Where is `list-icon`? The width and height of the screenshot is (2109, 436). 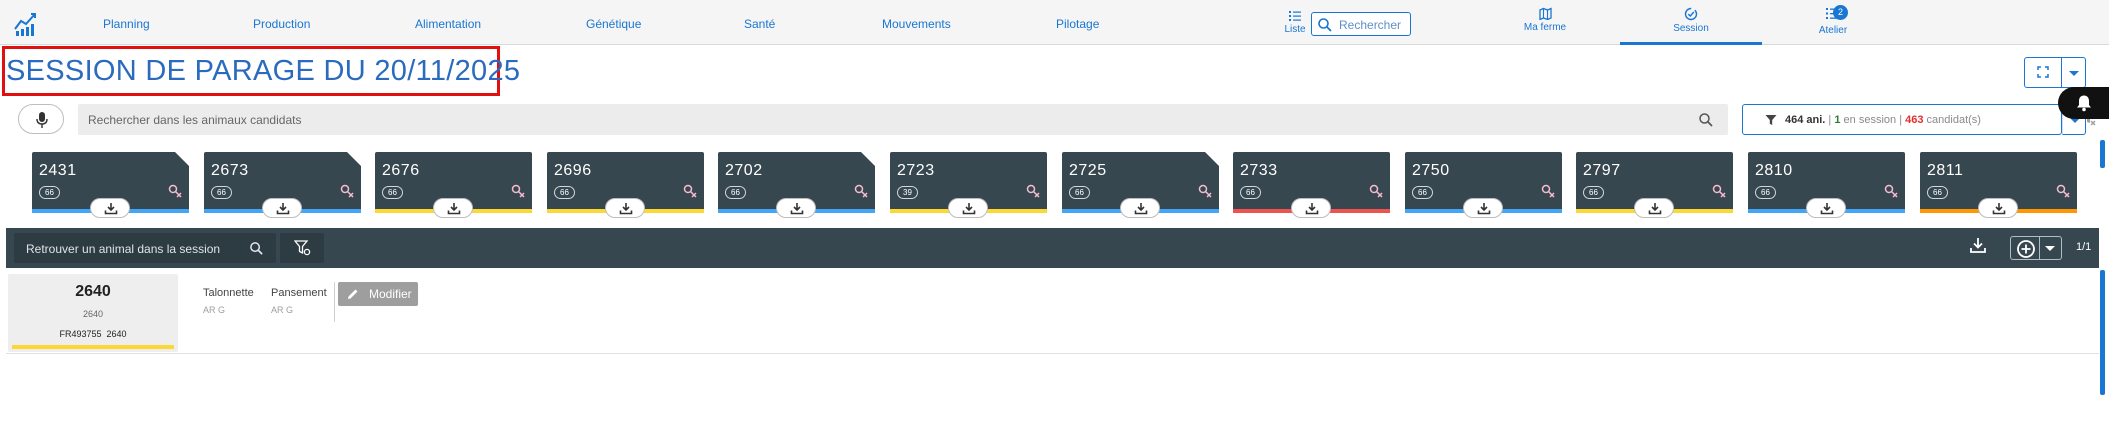
list-icon is located at coordinates (1295, 16).